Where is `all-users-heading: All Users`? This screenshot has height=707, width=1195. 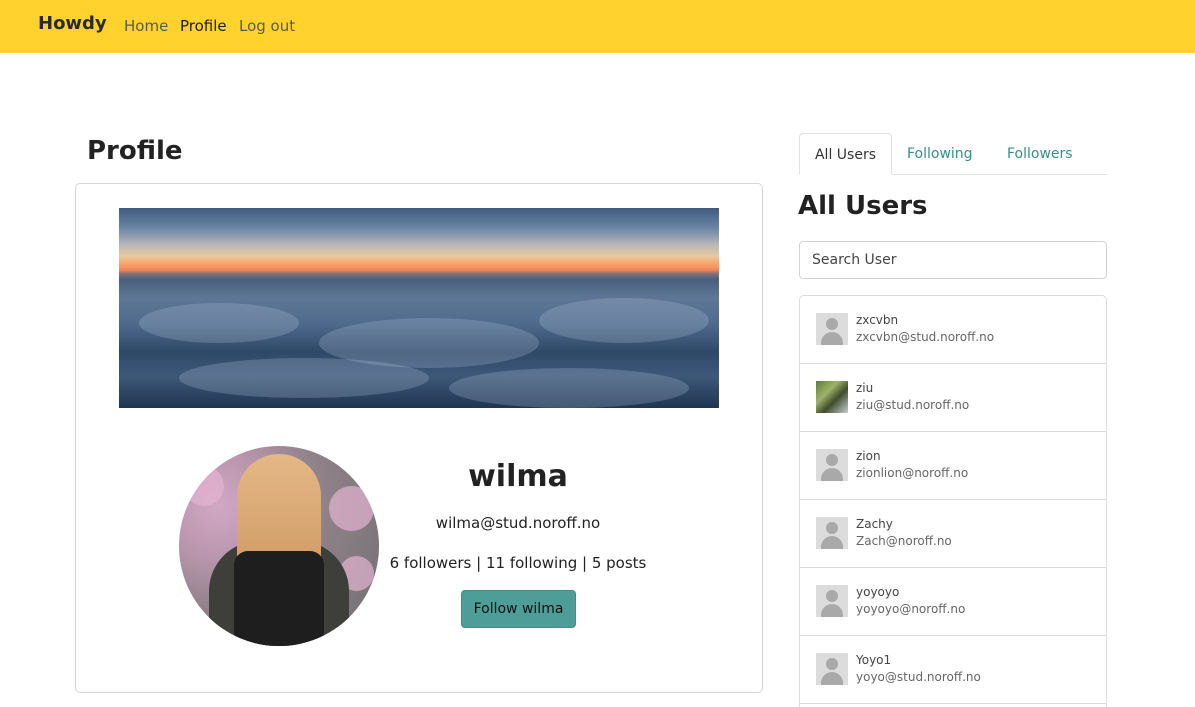 all-users-heading: All Users is located at coordinates (863, 206).